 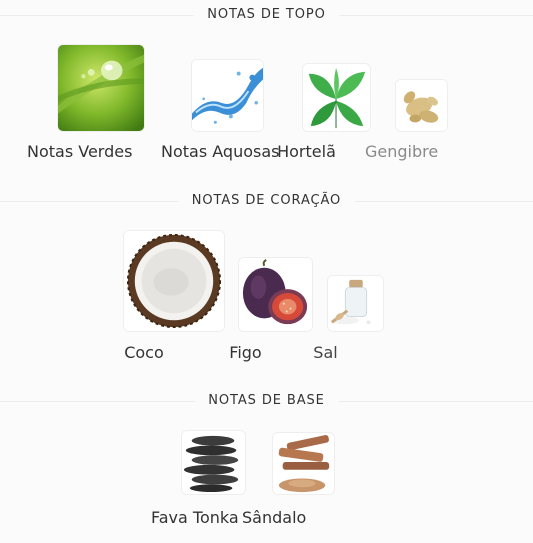 I want to click on note-label: Sal, so click(x=325, y=352).